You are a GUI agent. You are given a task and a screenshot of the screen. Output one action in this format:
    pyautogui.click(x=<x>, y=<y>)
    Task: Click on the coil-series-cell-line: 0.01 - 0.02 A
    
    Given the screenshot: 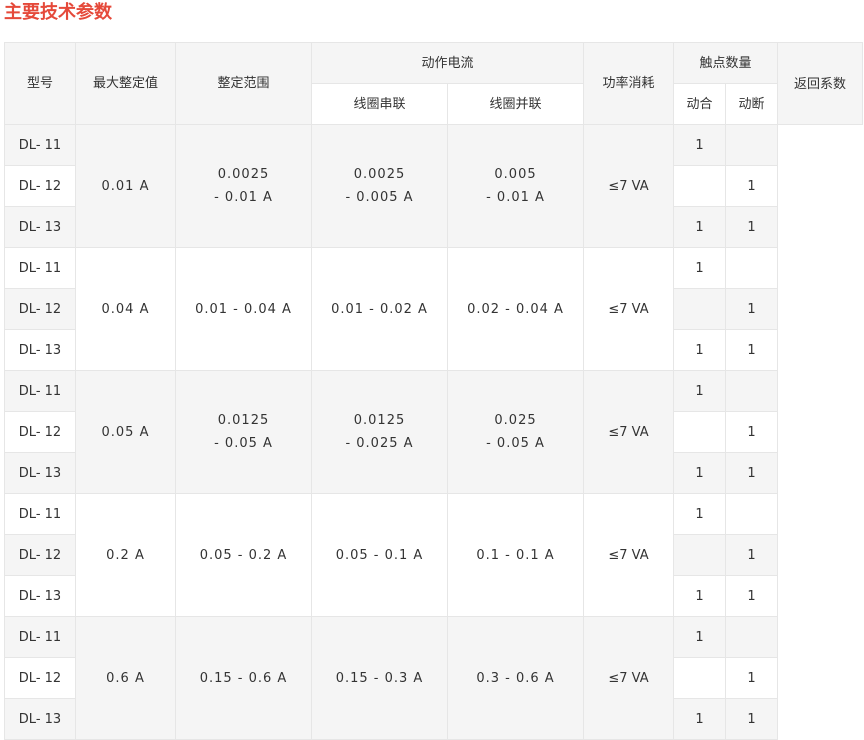 What is the action you would take?
    pyautogui.click(x=379, y=309)
    